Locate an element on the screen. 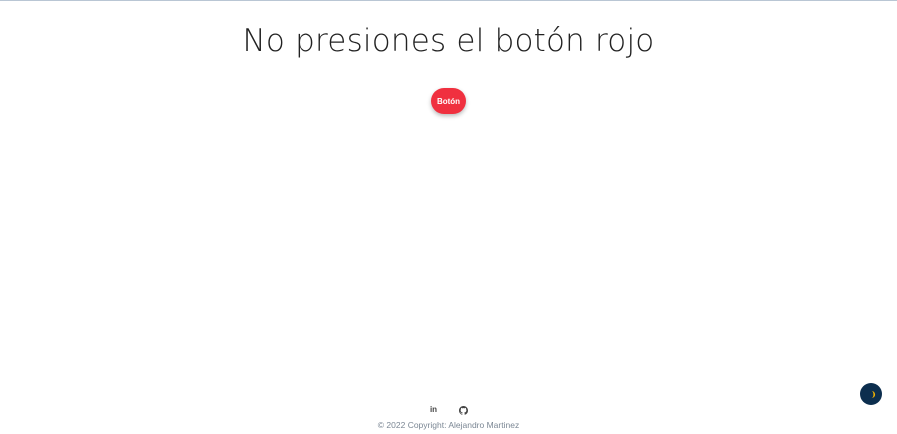 This screenshot has height=434, width=897. copyright-text: © 2022 Copyright: Alejandro Martinez is located at coordinates (448, 425).